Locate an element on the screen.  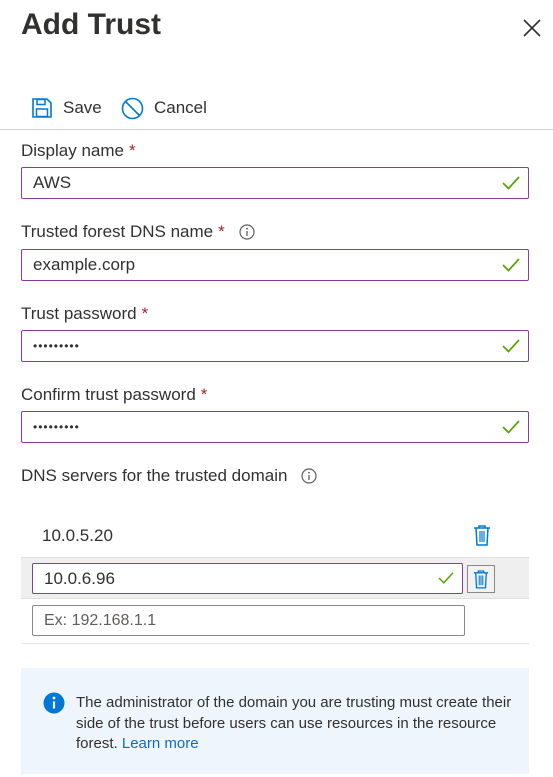
display-name-label: Display name * is located at coordinates (78, 150).